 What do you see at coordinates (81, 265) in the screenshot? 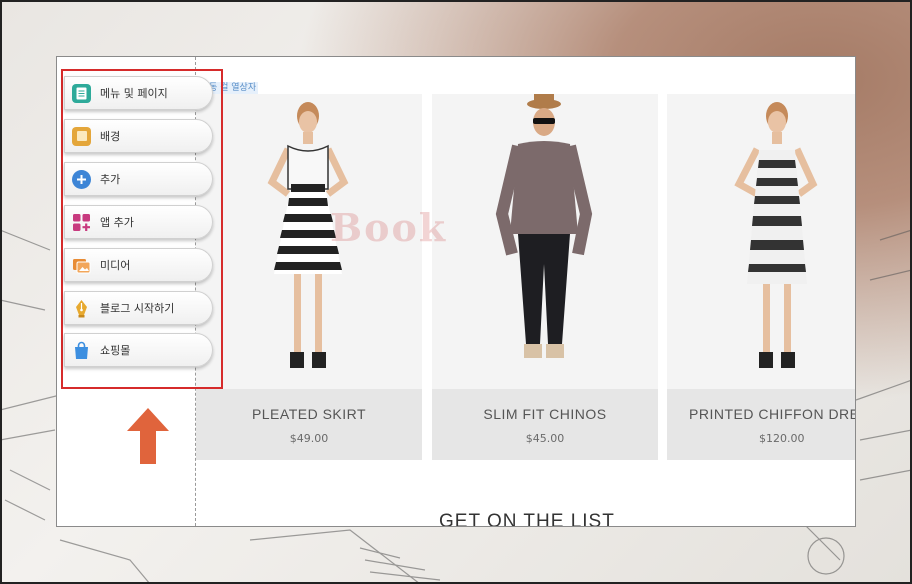
I see `media-icon` at bounding box center [81, 265].